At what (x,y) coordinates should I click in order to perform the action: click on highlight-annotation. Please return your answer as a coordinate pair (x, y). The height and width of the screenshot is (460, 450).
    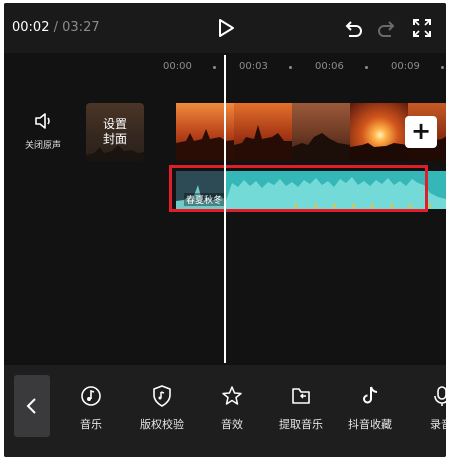
    Looking at the image, I should click on (298, 188).